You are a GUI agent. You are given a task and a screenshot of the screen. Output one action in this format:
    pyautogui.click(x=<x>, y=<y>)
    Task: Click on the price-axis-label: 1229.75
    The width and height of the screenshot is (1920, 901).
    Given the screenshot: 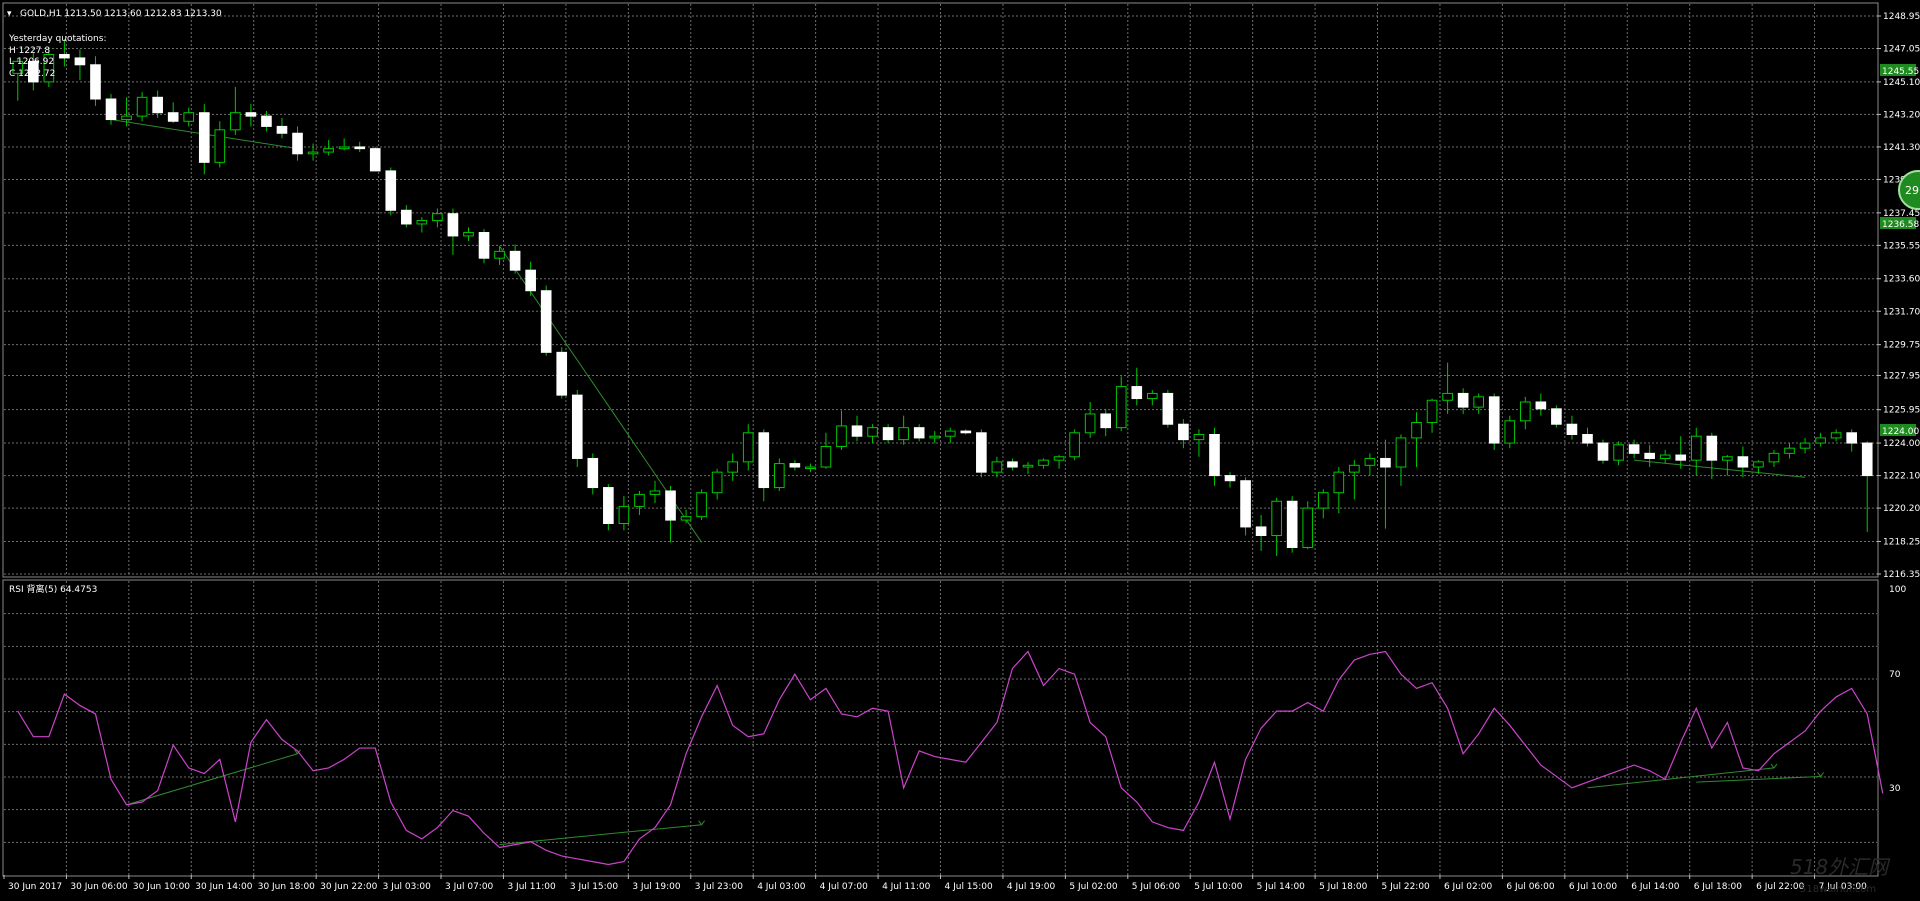 What is the action you would take?
    pyautogui.click(x=1901, y=346)
    